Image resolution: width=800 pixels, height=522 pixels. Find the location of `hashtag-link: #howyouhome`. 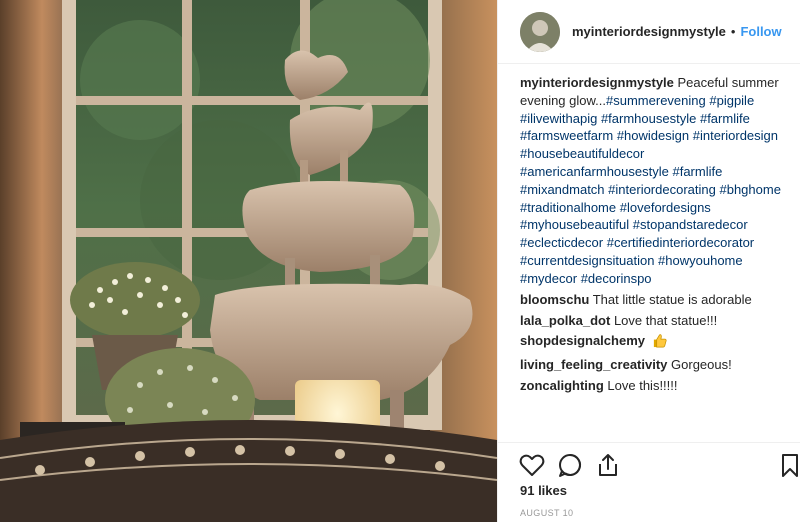

hashtag-link: #howyouhome is located at coordinates (700, 260).